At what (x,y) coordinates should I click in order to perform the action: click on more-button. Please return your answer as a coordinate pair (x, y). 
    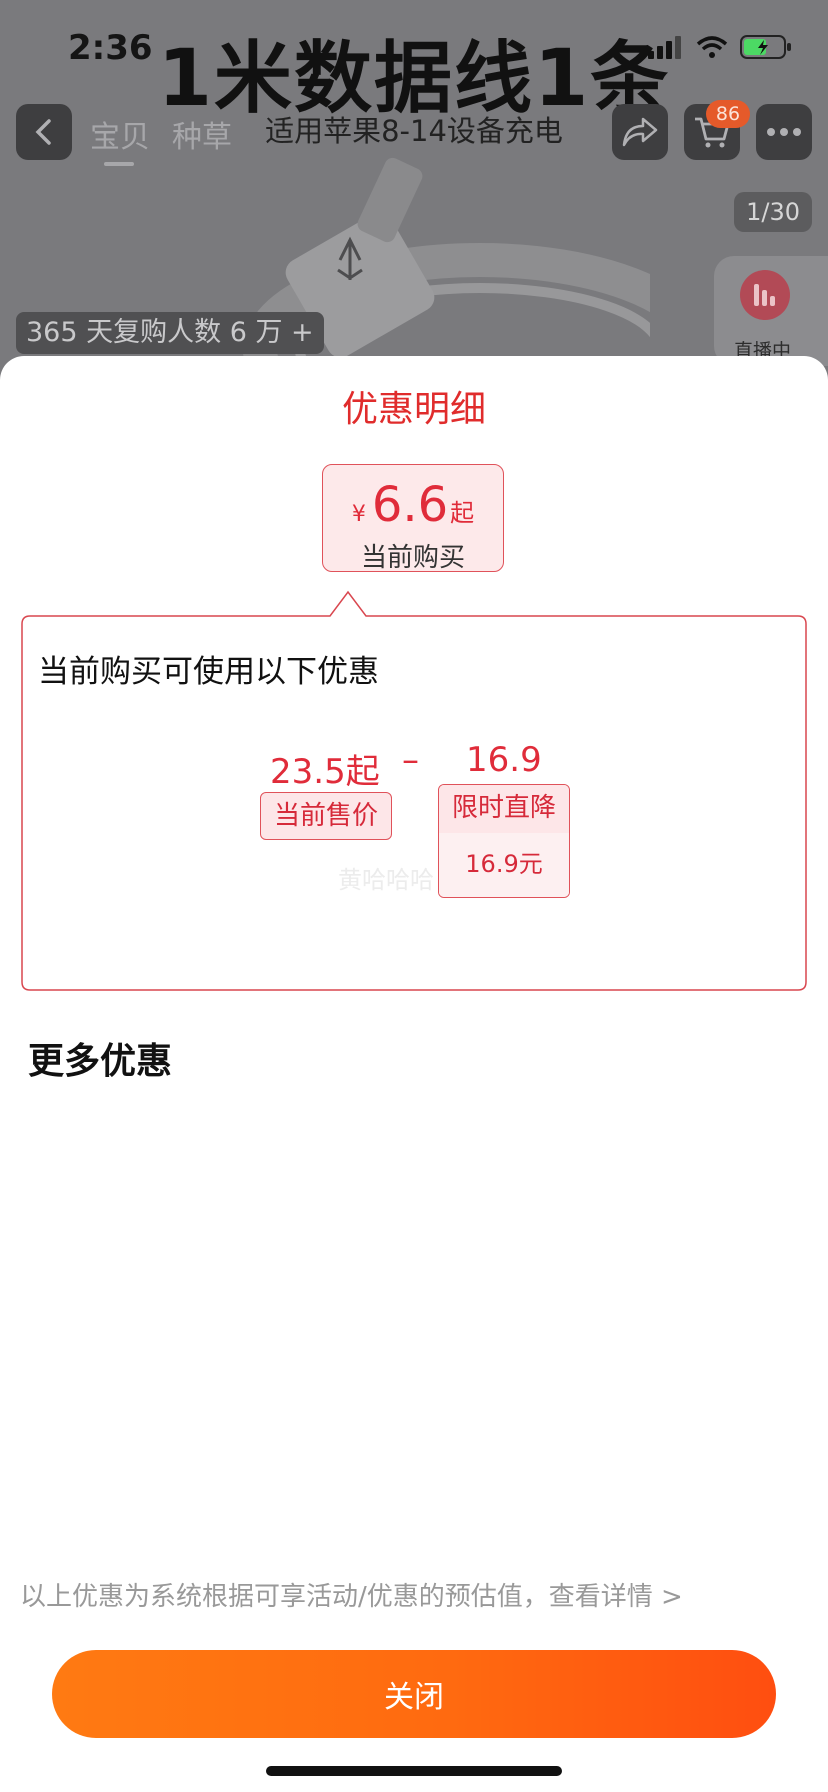
    Looking at the image, I should click on (784, 132).